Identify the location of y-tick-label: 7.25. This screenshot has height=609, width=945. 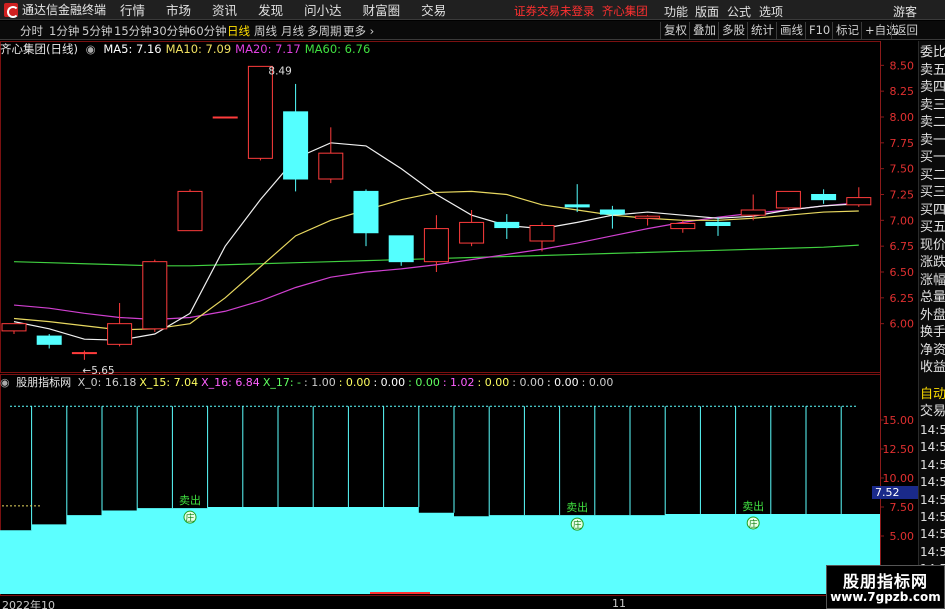
(902, 195).